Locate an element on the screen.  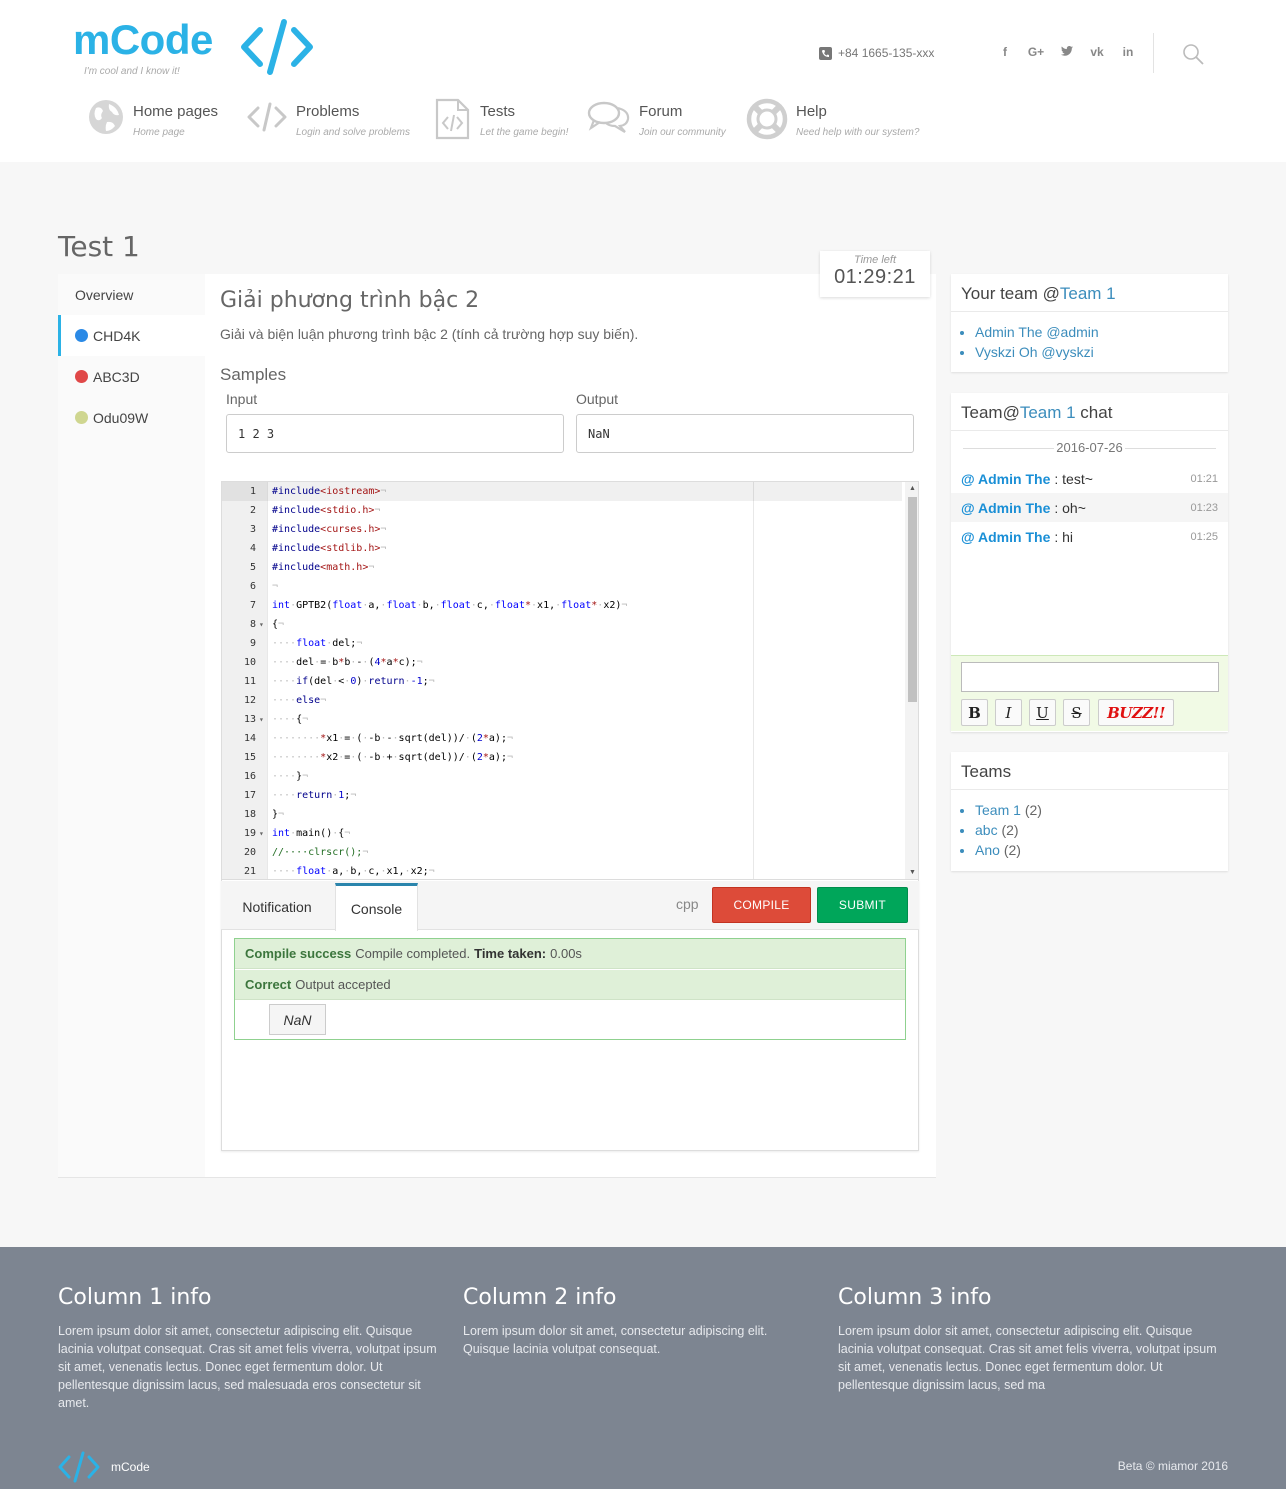
vk-icon: vk is located at coordinates (1097, 52).